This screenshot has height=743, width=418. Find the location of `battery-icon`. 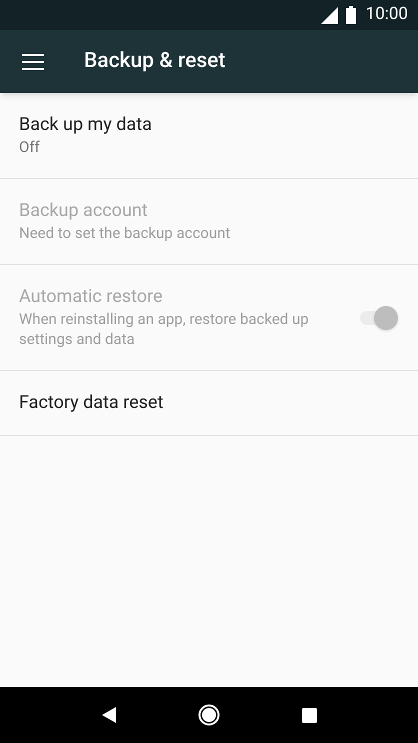

battery-icon is located at coordinates (351, 15).